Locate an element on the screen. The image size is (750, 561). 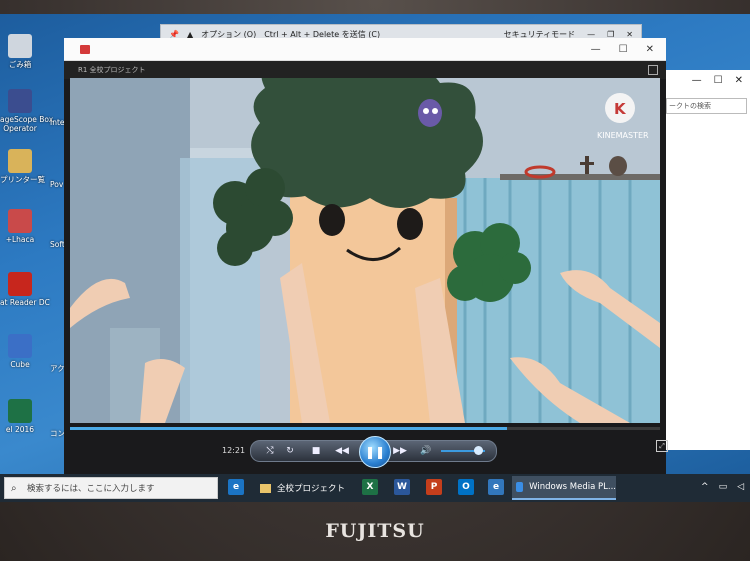
media-player-titlebar: — ☐ ✕ is located at coordinates (365, 49).